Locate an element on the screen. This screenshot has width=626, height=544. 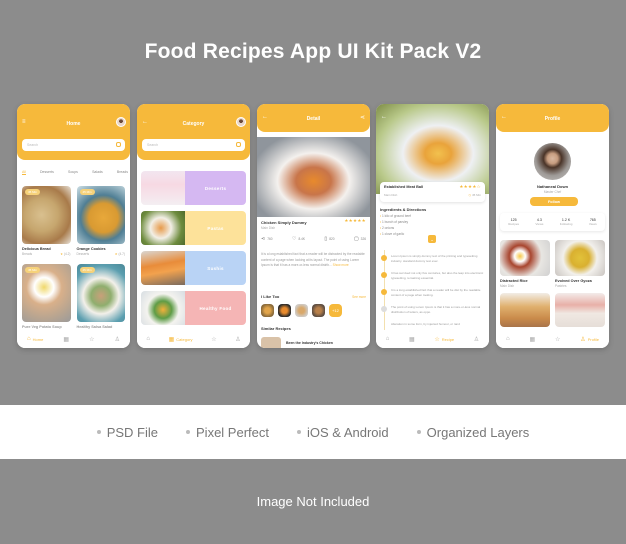
search-placeholder: Search is located at coordinates (153, 145).